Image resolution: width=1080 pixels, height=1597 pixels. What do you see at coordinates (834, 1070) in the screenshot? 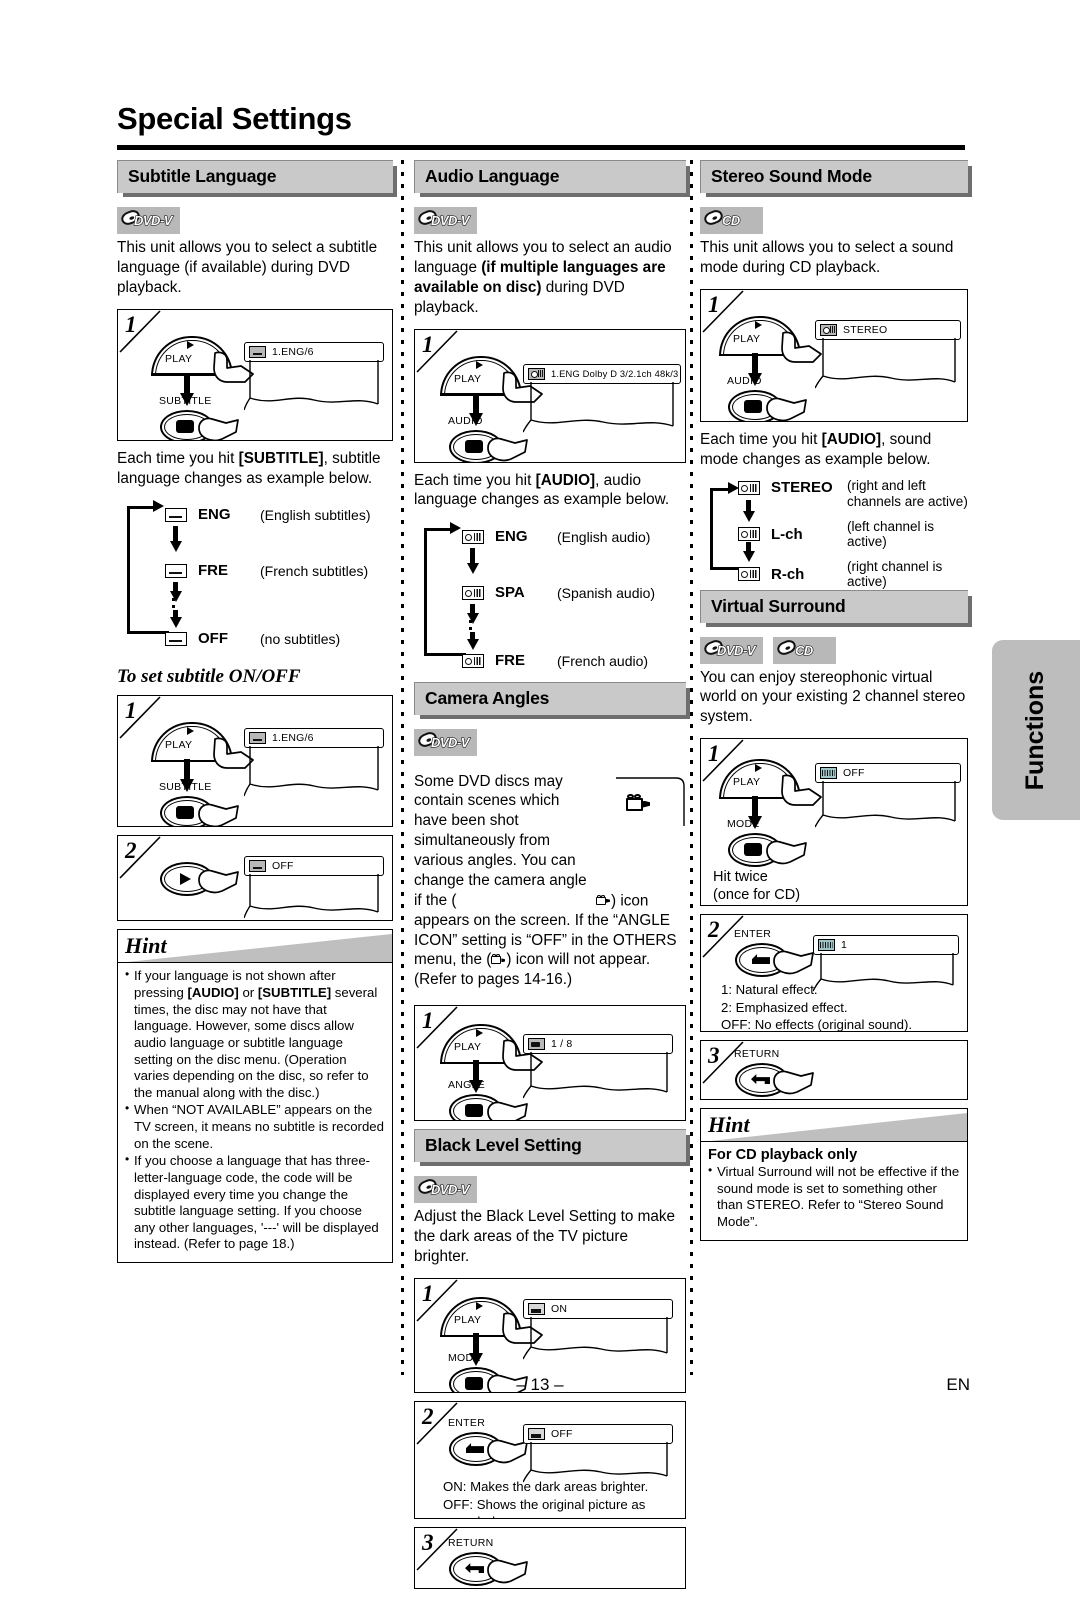
I see `figure-virtual-step-3: 3 RETURN` at bounding box center [834, 1070].